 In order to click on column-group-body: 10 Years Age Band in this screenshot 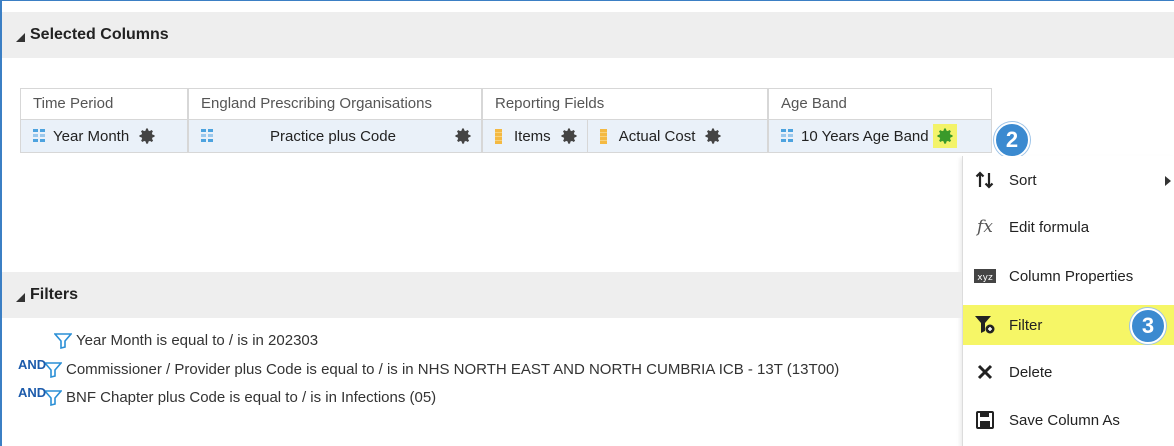, I will do `click(880, 136)`.